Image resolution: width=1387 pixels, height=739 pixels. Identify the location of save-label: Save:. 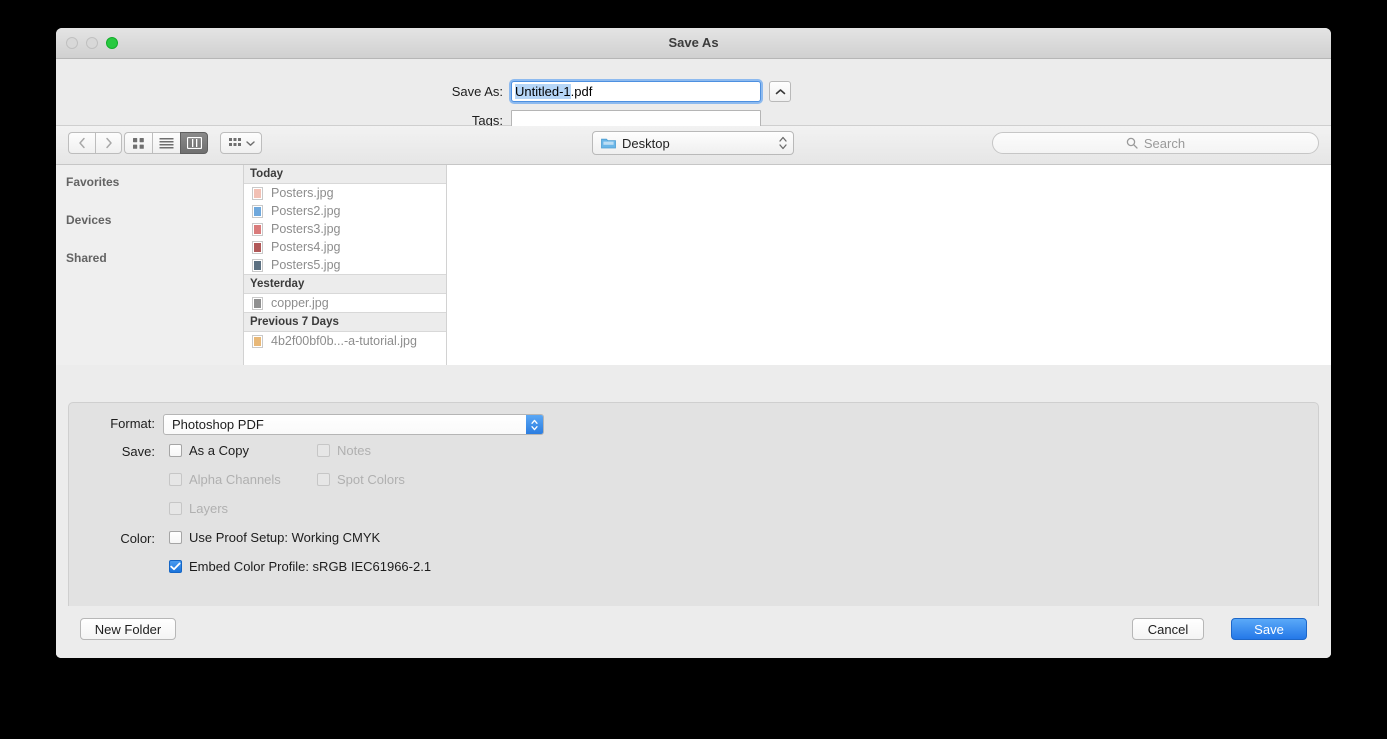
(138, 451).